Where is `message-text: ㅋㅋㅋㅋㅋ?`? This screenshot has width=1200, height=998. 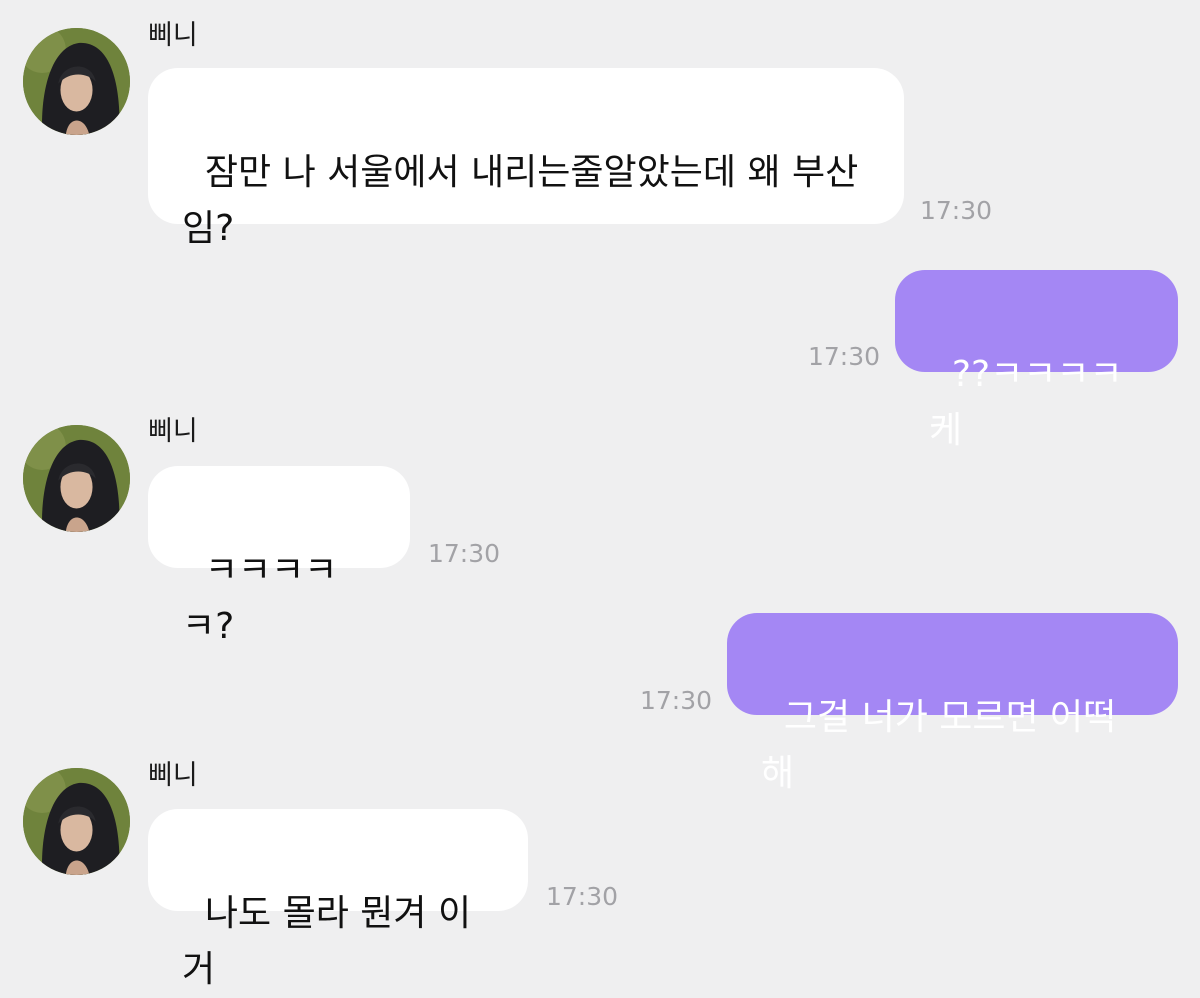
message-text: ㅋㅋㅋㅋㅋ? is located at coordinates (260, 598).